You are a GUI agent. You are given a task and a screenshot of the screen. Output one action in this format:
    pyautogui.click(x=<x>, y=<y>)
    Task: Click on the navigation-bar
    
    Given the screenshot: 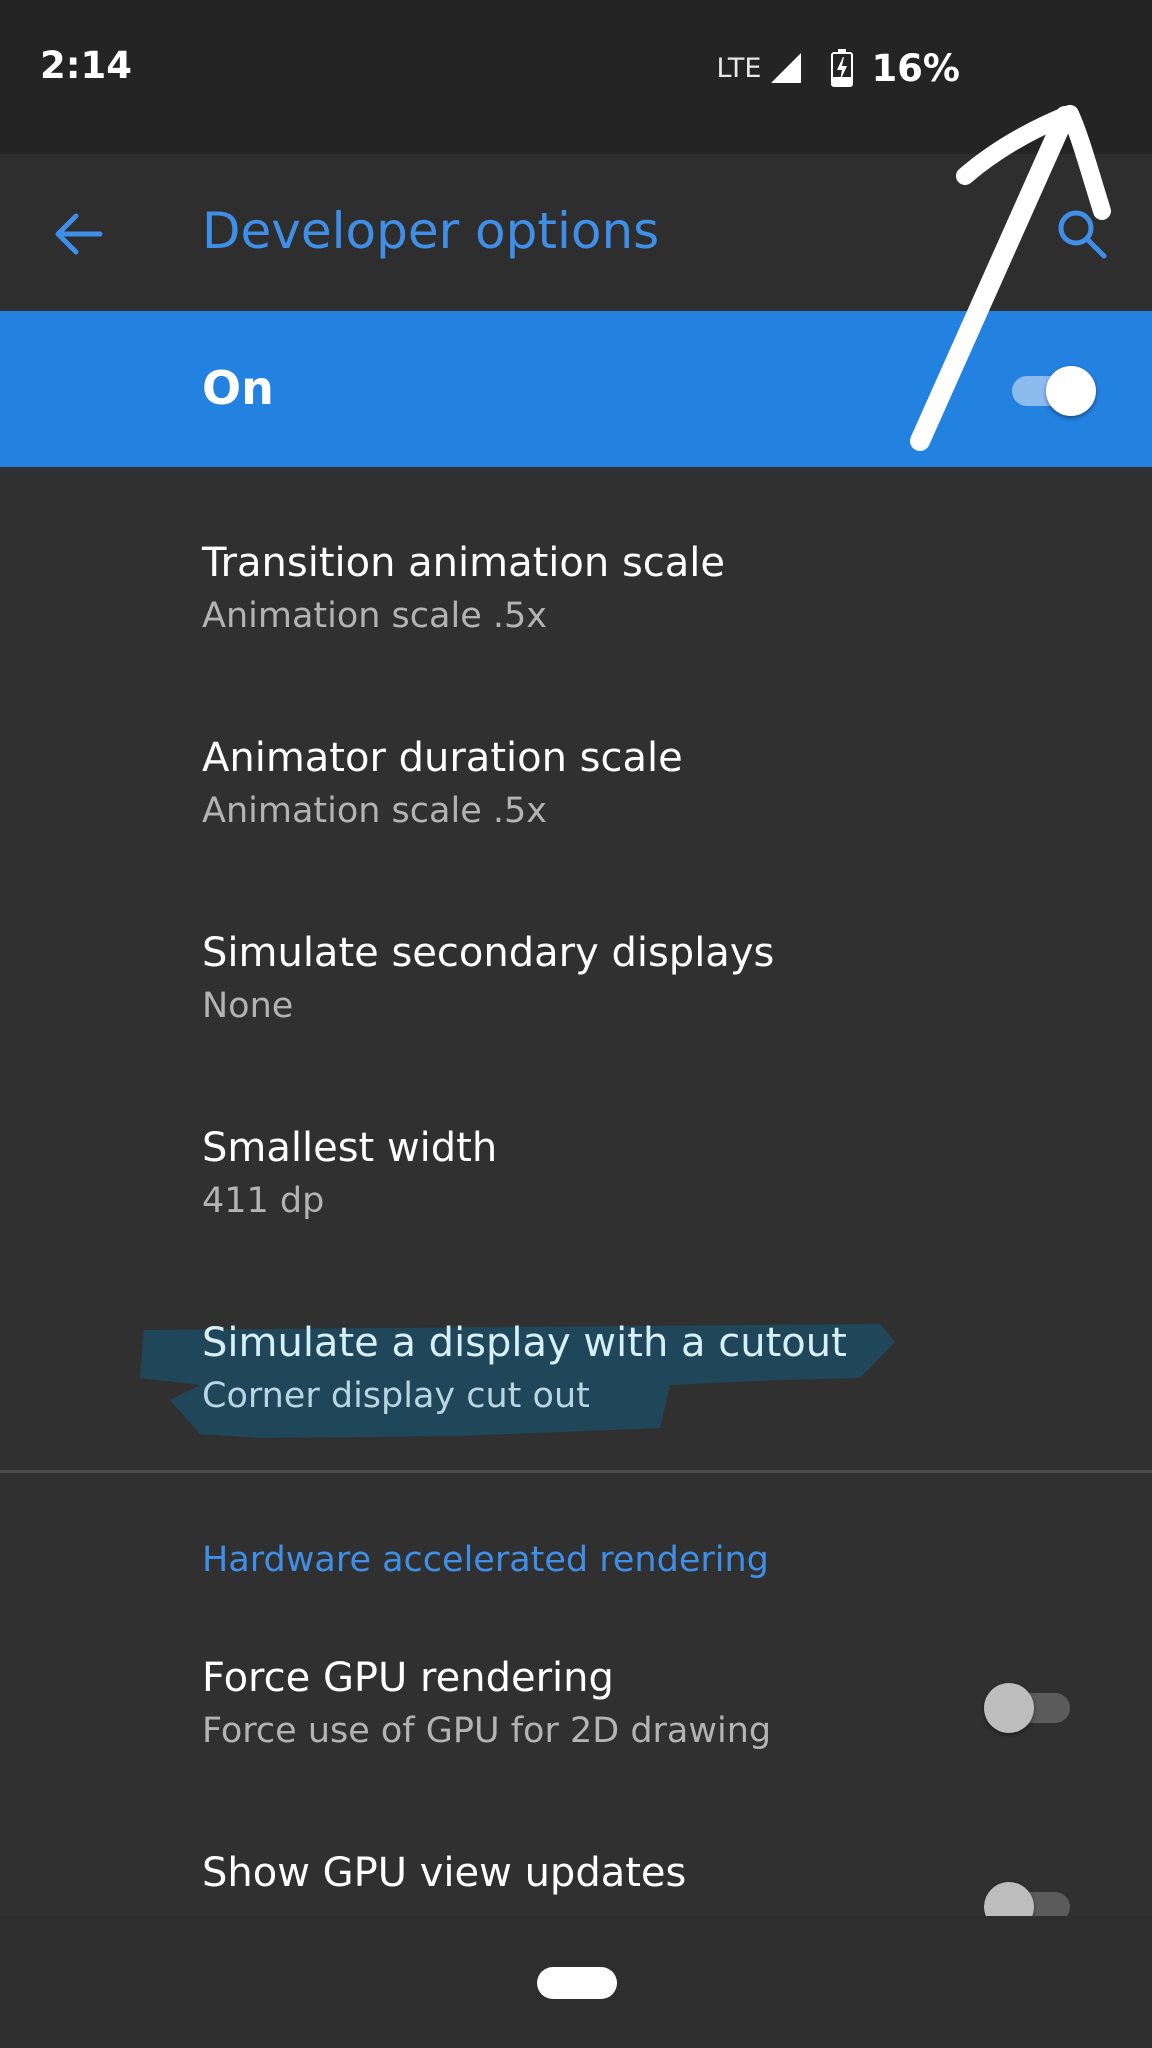 What is the action you would take?
    pyautogui.click(x=576, y=1982)
    